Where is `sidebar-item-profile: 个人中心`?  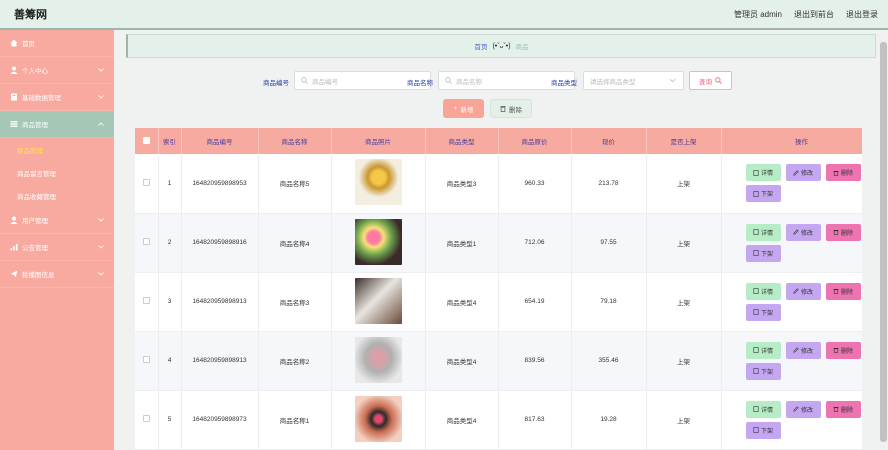
sidebar-item-profile: 个人中心 is located at coordinates (57, 70).